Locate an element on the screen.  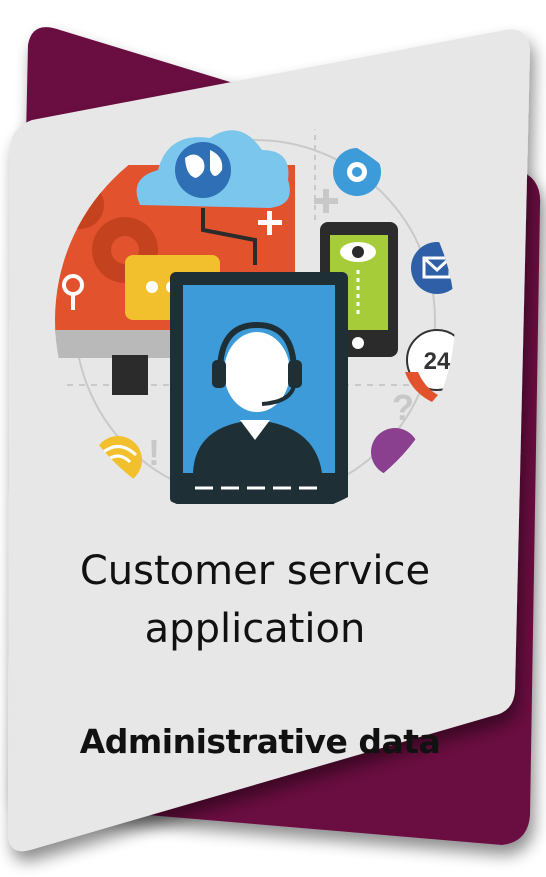
globe-icon is located at coordinates (203, 170).